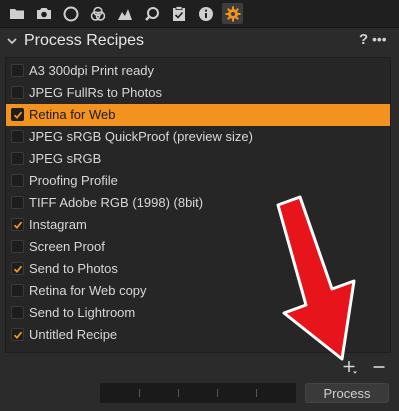  I want to click on tool-tabs-bar, so click(199, 14).